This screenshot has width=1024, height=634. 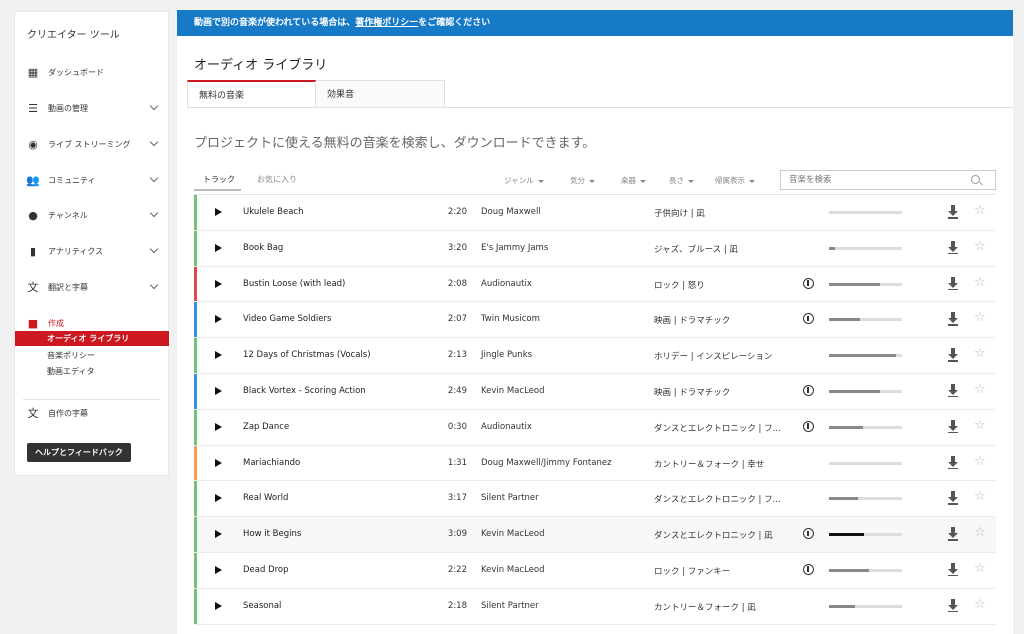 What do you see at coordinates (380, 94) in the screenshot?
I see `tab-sound-effects: 効果音` at bounding box center [380, 94].